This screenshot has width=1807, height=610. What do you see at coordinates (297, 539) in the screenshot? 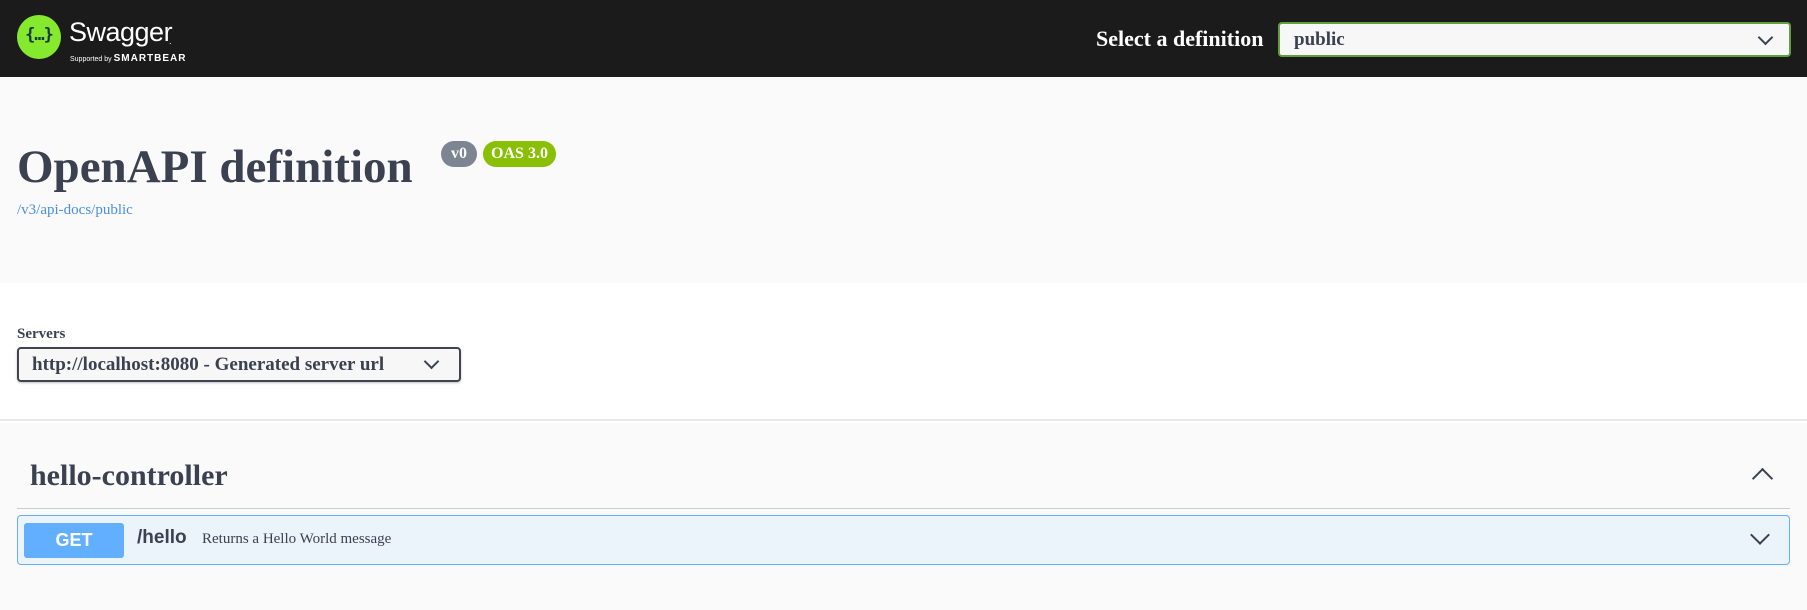
I see `operation-summary: Returns a Hello World message` at bounding box center [297, 539].